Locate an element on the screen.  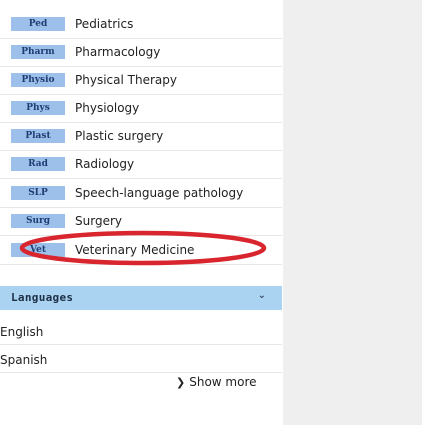
specialty-badge: SLP is located at coordinates (38, 193).